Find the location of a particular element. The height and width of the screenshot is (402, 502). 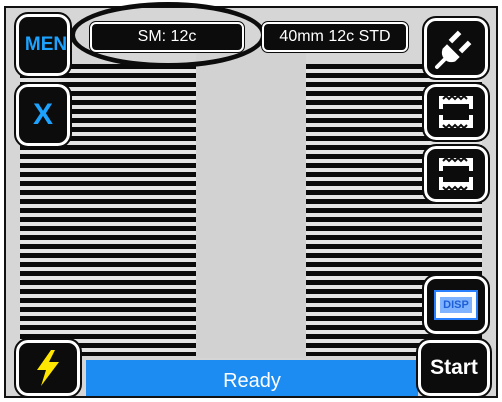

fiber-type-label: SM: 12c is located at coordinates (167, 37).